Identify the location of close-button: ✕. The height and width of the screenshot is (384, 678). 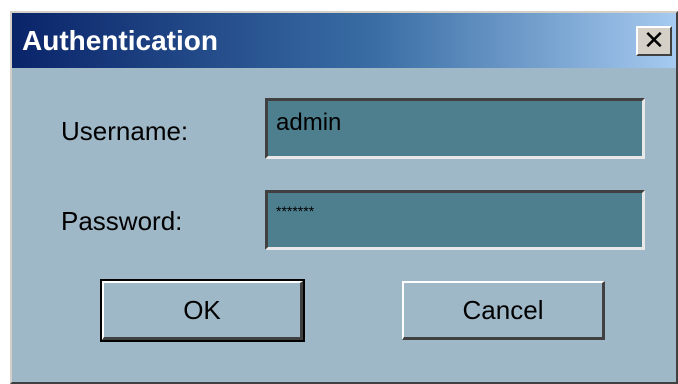
(654, 41).